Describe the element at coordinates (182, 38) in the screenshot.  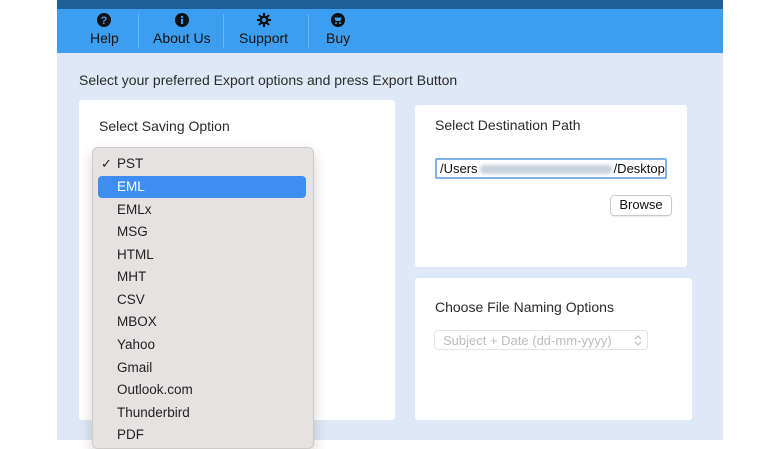
I see `about-us-label: About Us` at that location.